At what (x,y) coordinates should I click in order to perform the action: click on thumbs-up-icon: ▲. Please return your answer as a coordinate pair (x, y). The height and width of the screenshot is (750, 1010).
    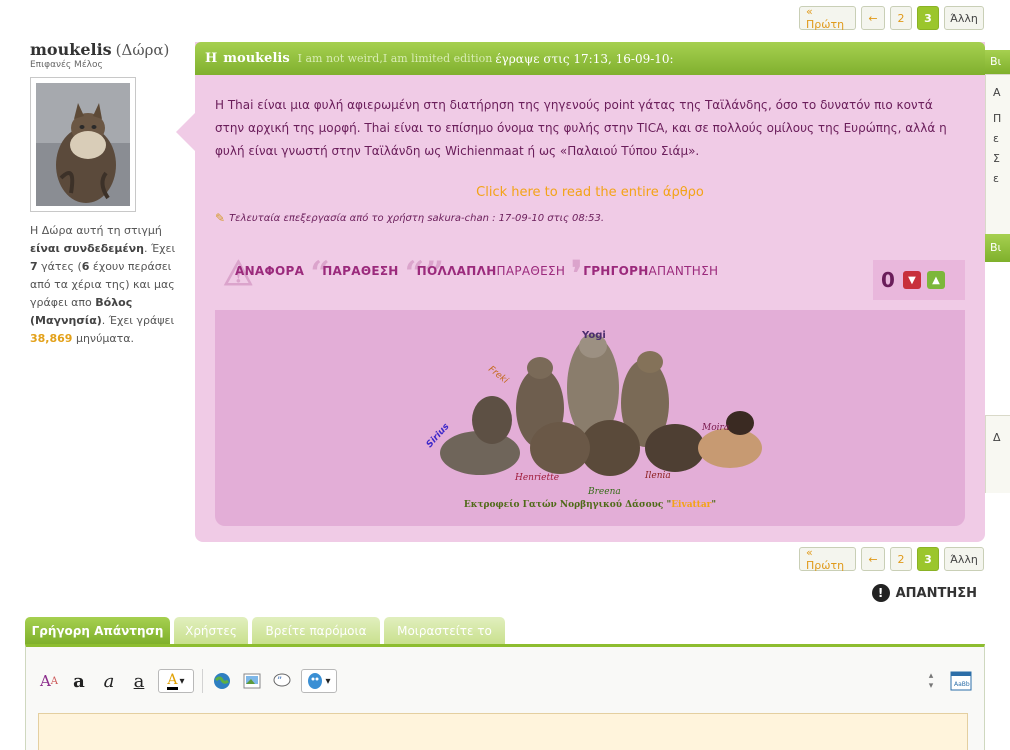
    Looking at the image, I should click on (936, 280).